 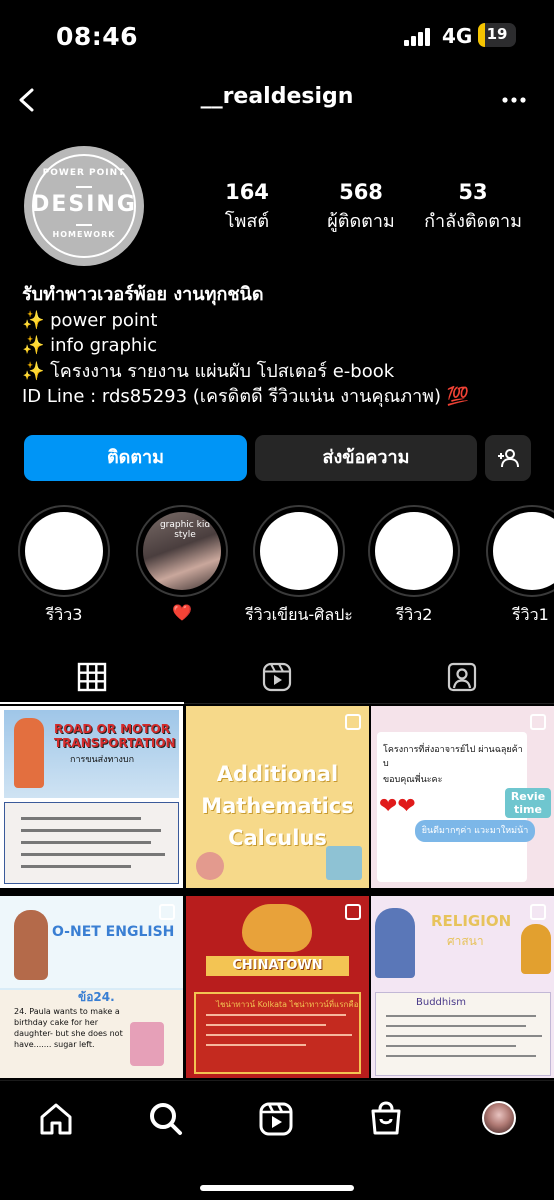 I want to click on chat-bubble: ยินดีมากๆค่า แวะมาใหม่น้า, so click(x=475, y=831).